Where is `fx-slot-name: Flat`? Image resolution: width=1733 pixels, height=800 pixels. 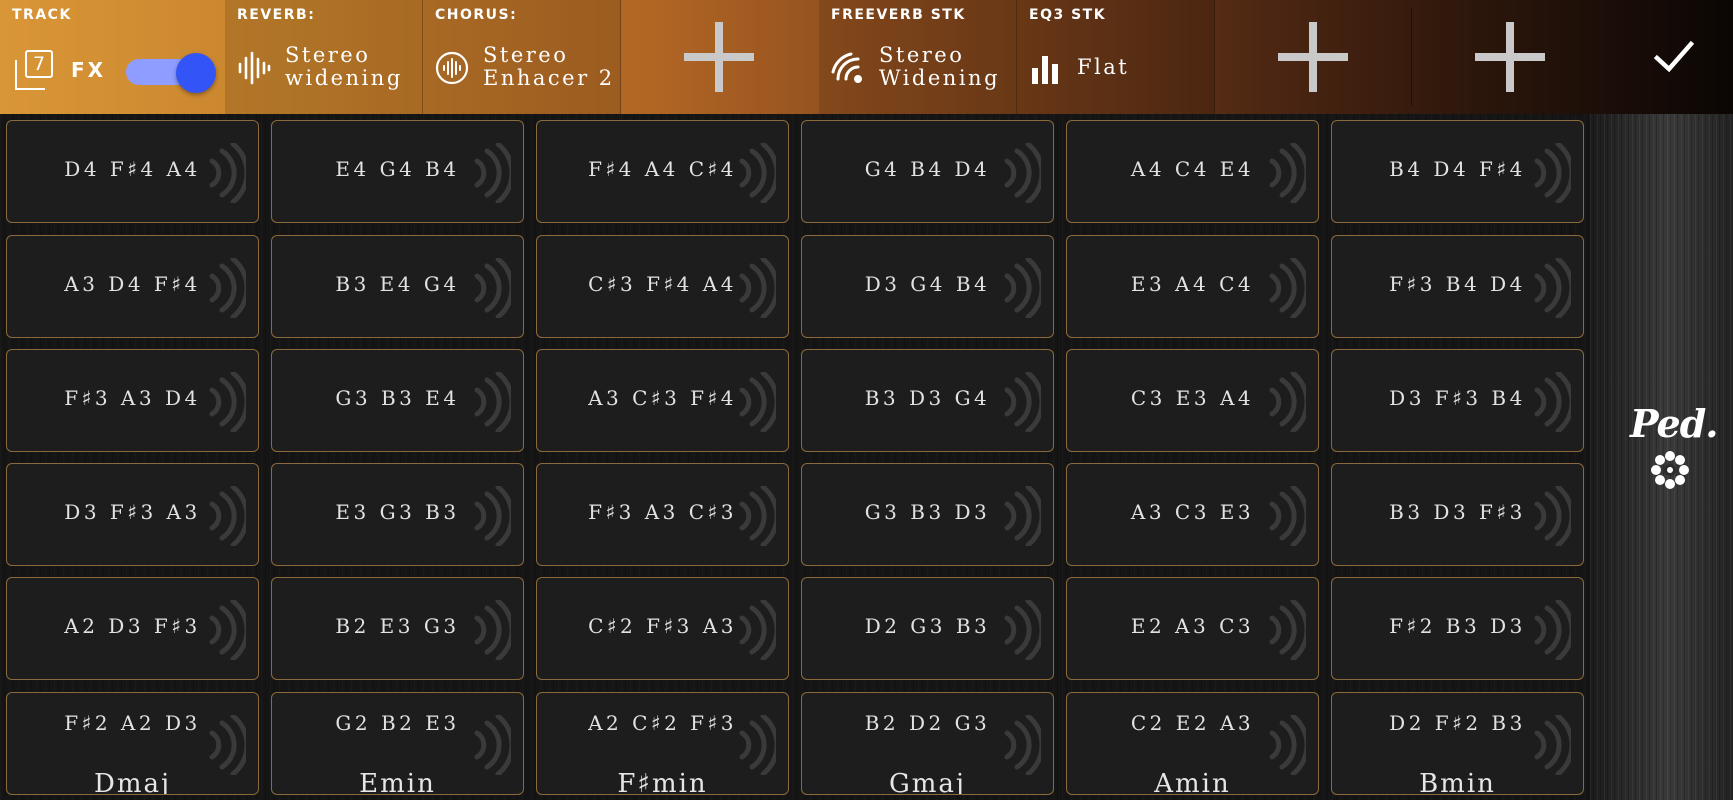
fx-slot-name: Flat is located at coordinates (1103, 67).